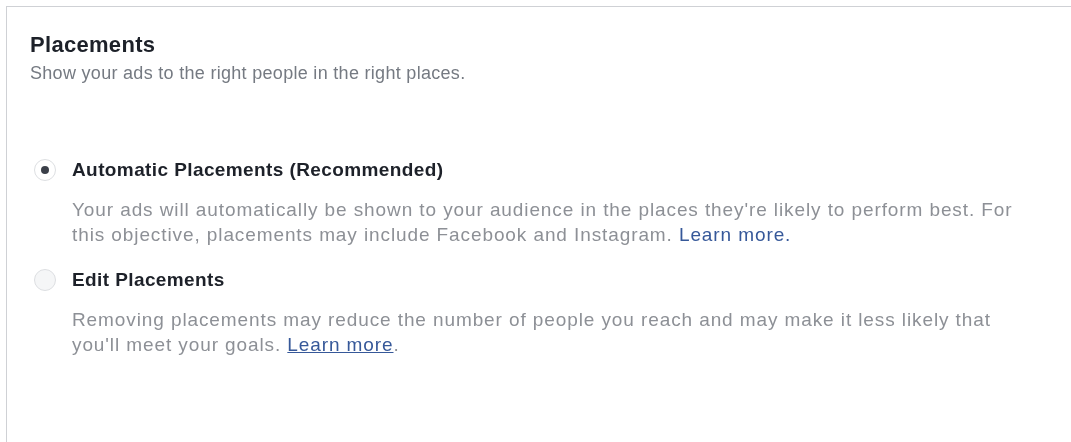 Image resolution: width=1071 pixels, height=442 pixels. What do you see at coordinates (248, 73) in the screenshot?
I see `section-subtitle: Show your ads to the right people in the right places.` at bounding box center [248, 73].